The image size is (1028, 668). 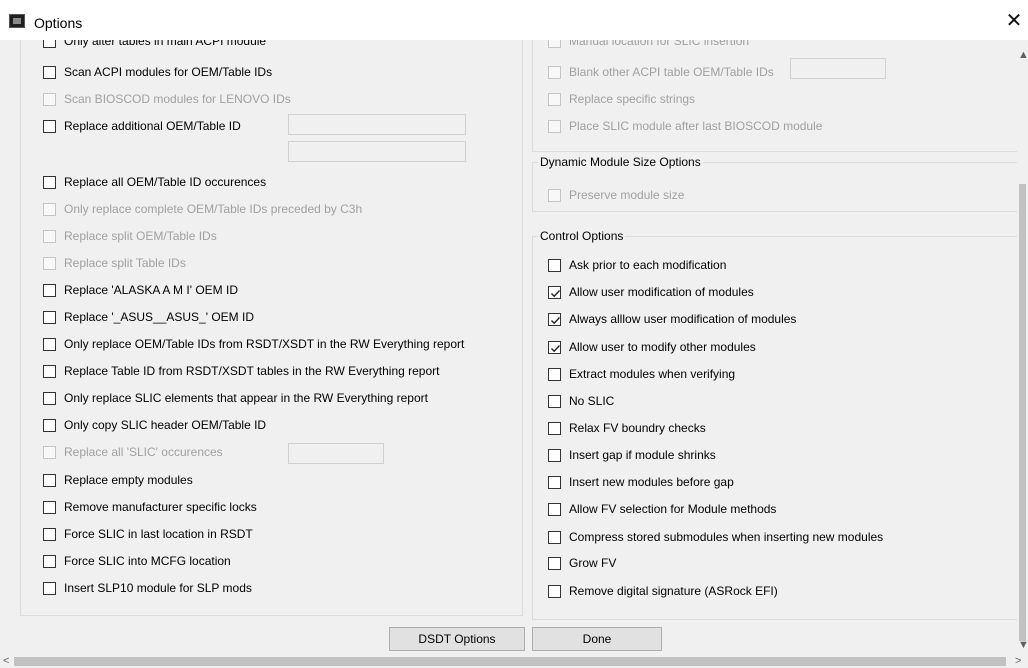 I want to click on scroll-down-icon: ▼, so click(x=1023, y=645).